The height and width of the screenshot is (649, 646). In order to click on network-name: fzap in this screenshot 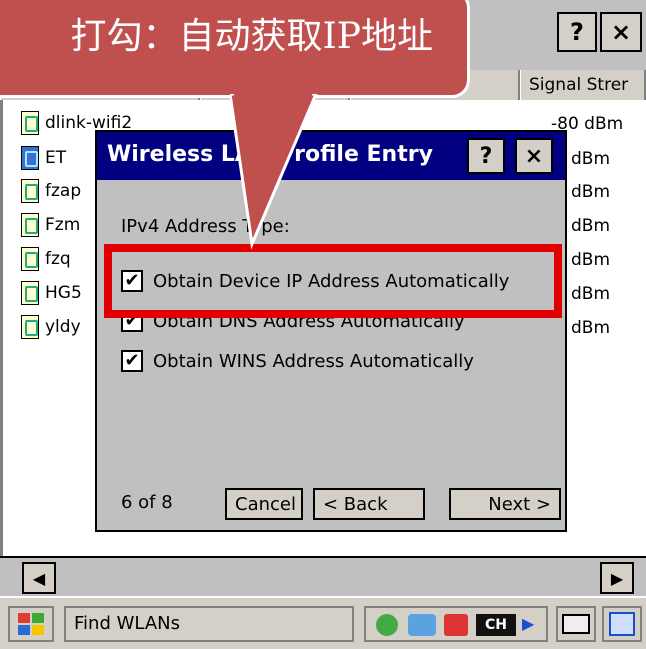, I will do `click(63, 191)`.